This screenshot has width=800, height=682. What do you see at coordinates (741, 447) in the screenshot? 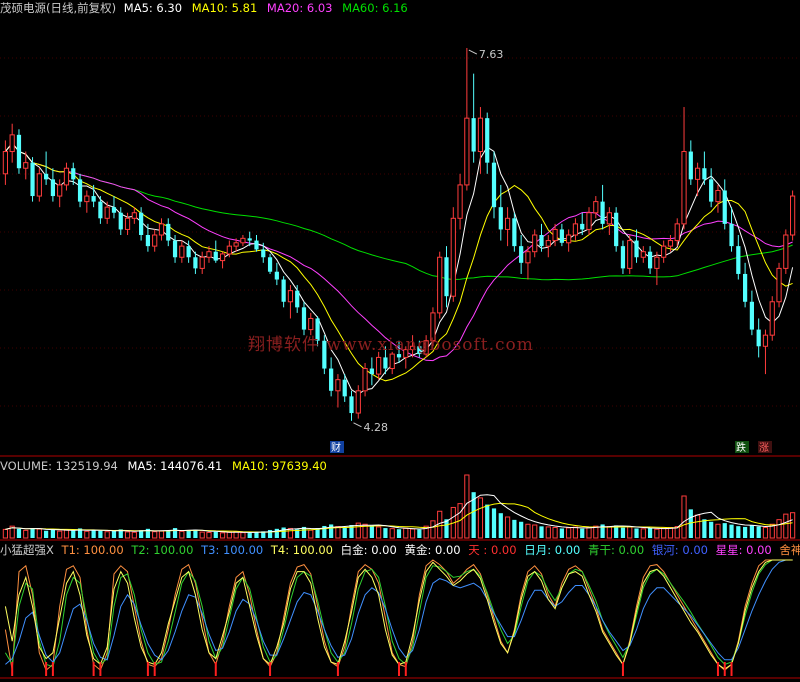
I see `die-badge: 跌` at bounding box center [741, 447].